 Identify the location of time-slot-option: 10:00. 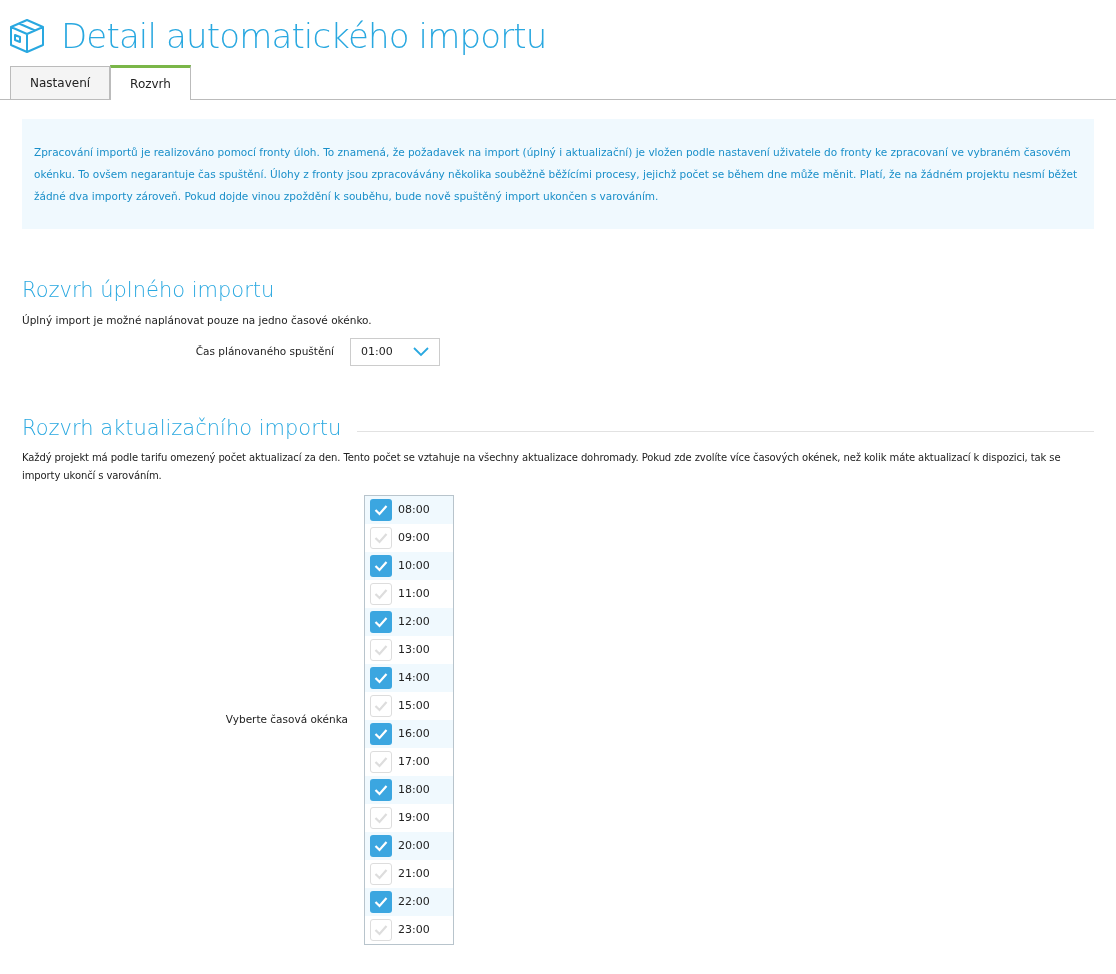
(409, 565).